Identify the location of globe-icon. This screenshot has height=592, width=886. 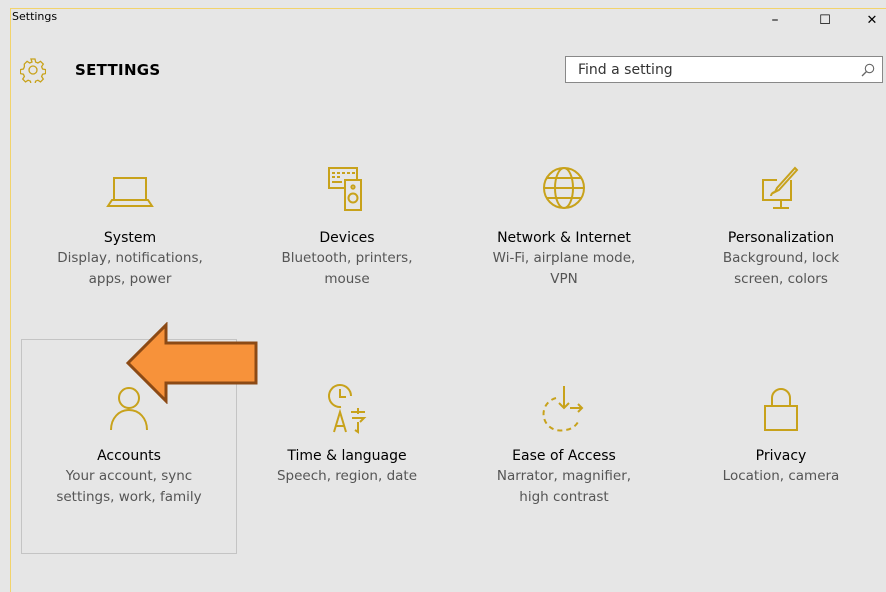
(564, 188).